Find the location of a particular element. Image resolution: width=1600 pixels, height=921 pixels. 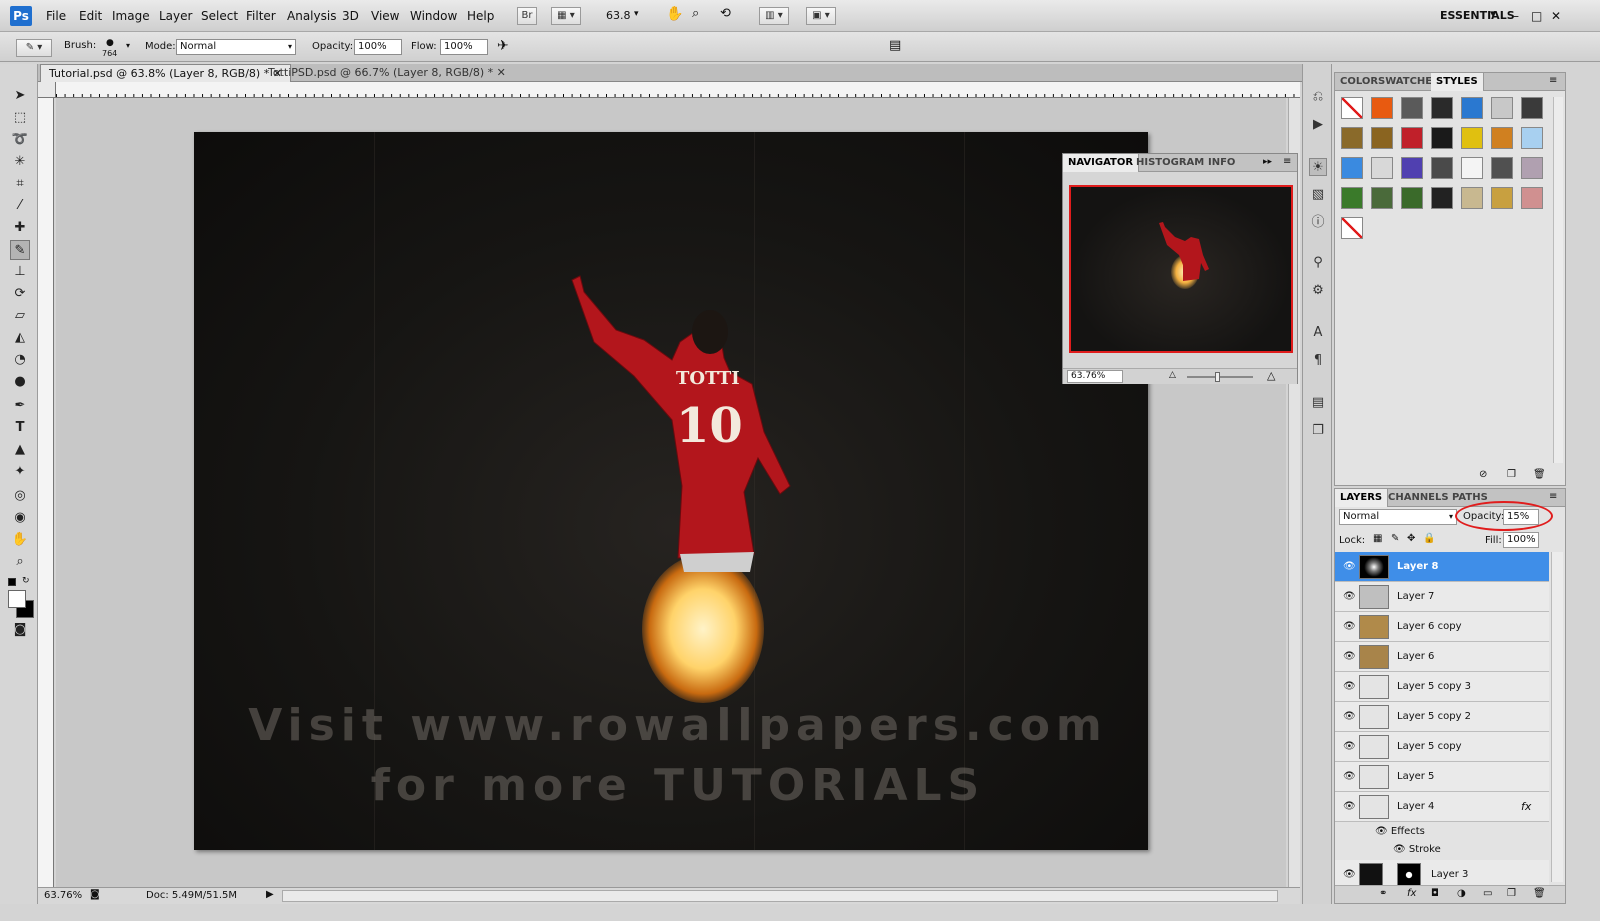

crop-tool-icon: ⌗ is located at coordinates (20, 184).